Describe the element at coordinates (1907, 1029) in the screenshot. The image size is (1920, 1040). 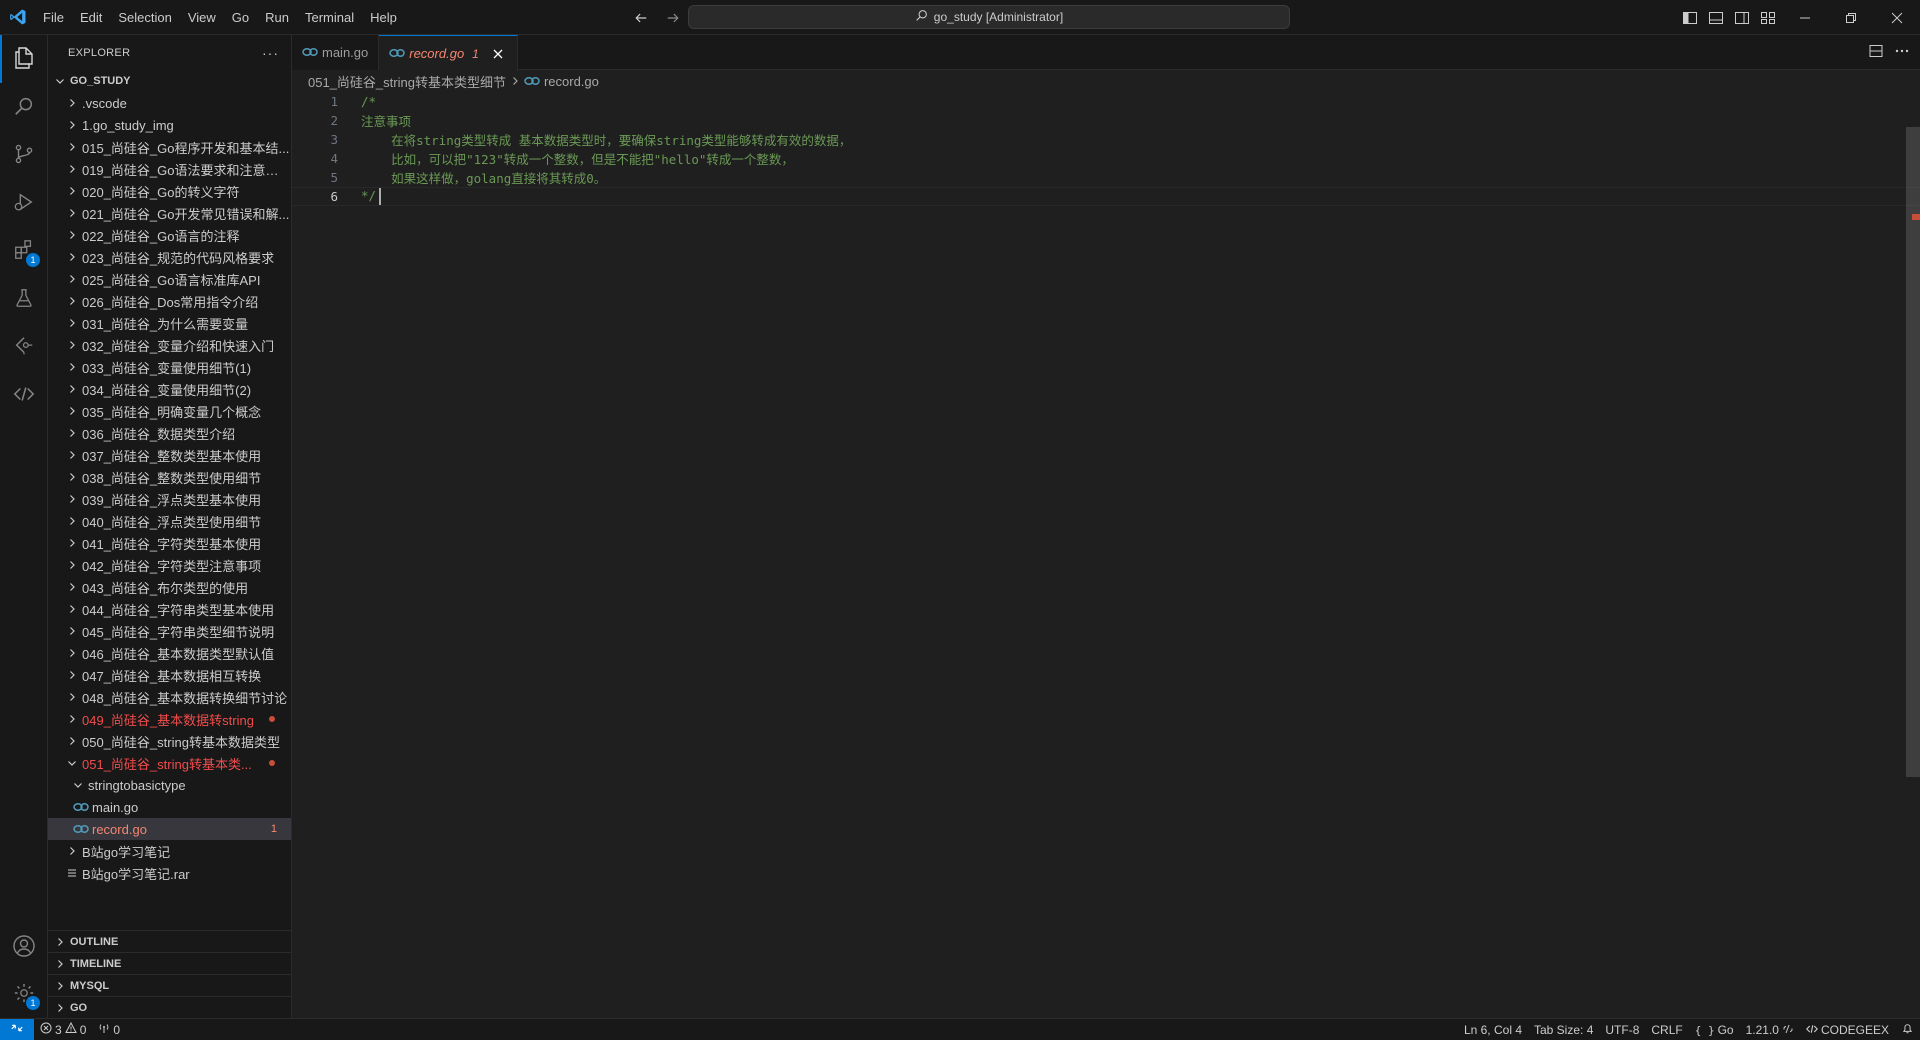
I see `notifications-button` at that location.